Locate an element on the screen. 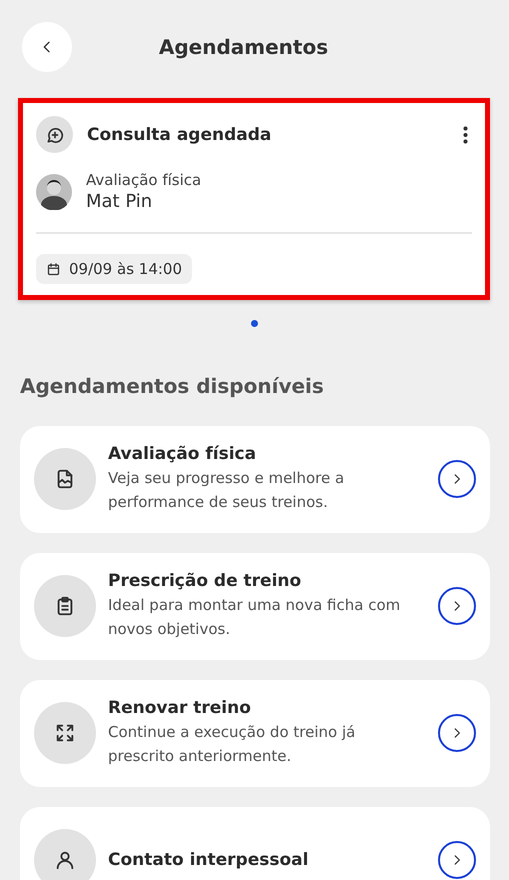  page-indicator-dot is located at coordinates (254, 323).